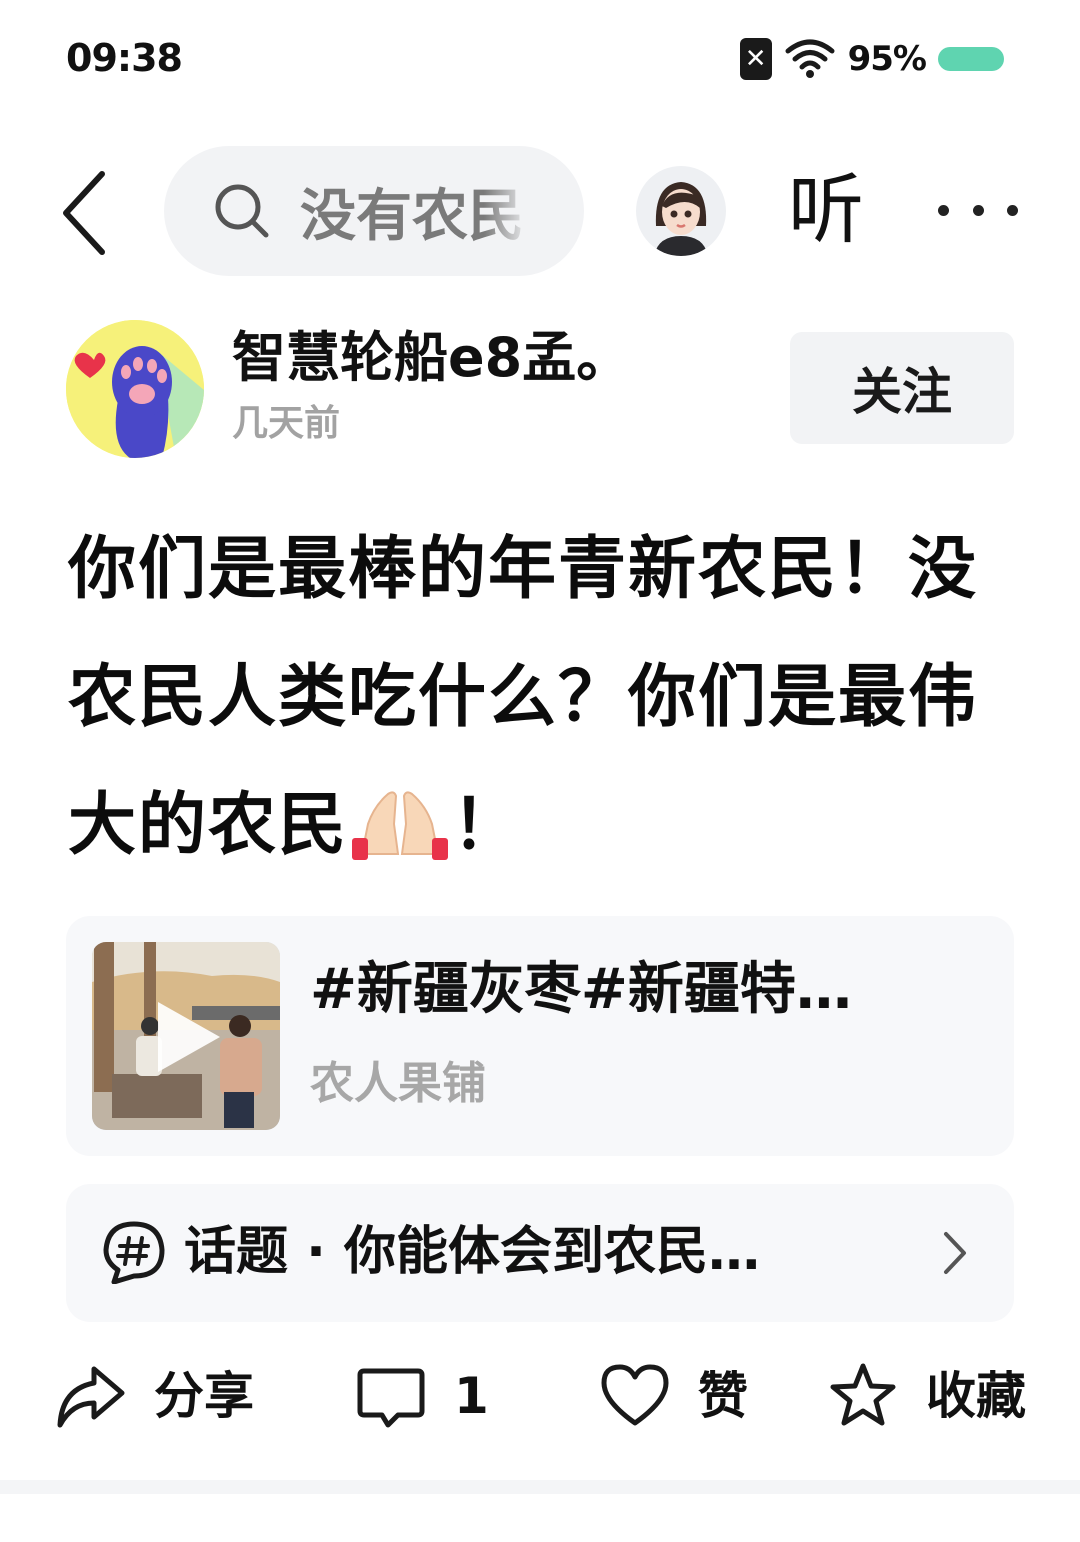  I want to click on chevron-right-icon, so click(955, 1253).